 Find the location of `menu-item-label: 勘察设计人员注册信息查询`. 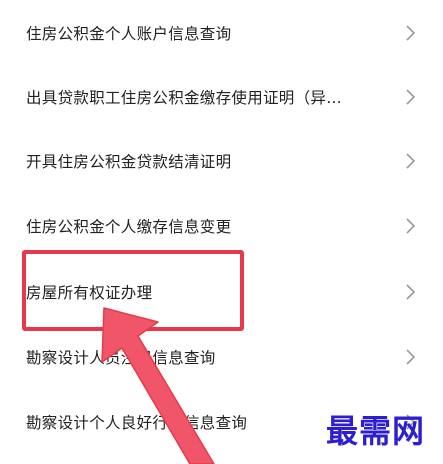

menu-item-label: 勘察设计人员注册信息查询 is located at coordinates (121, 358).